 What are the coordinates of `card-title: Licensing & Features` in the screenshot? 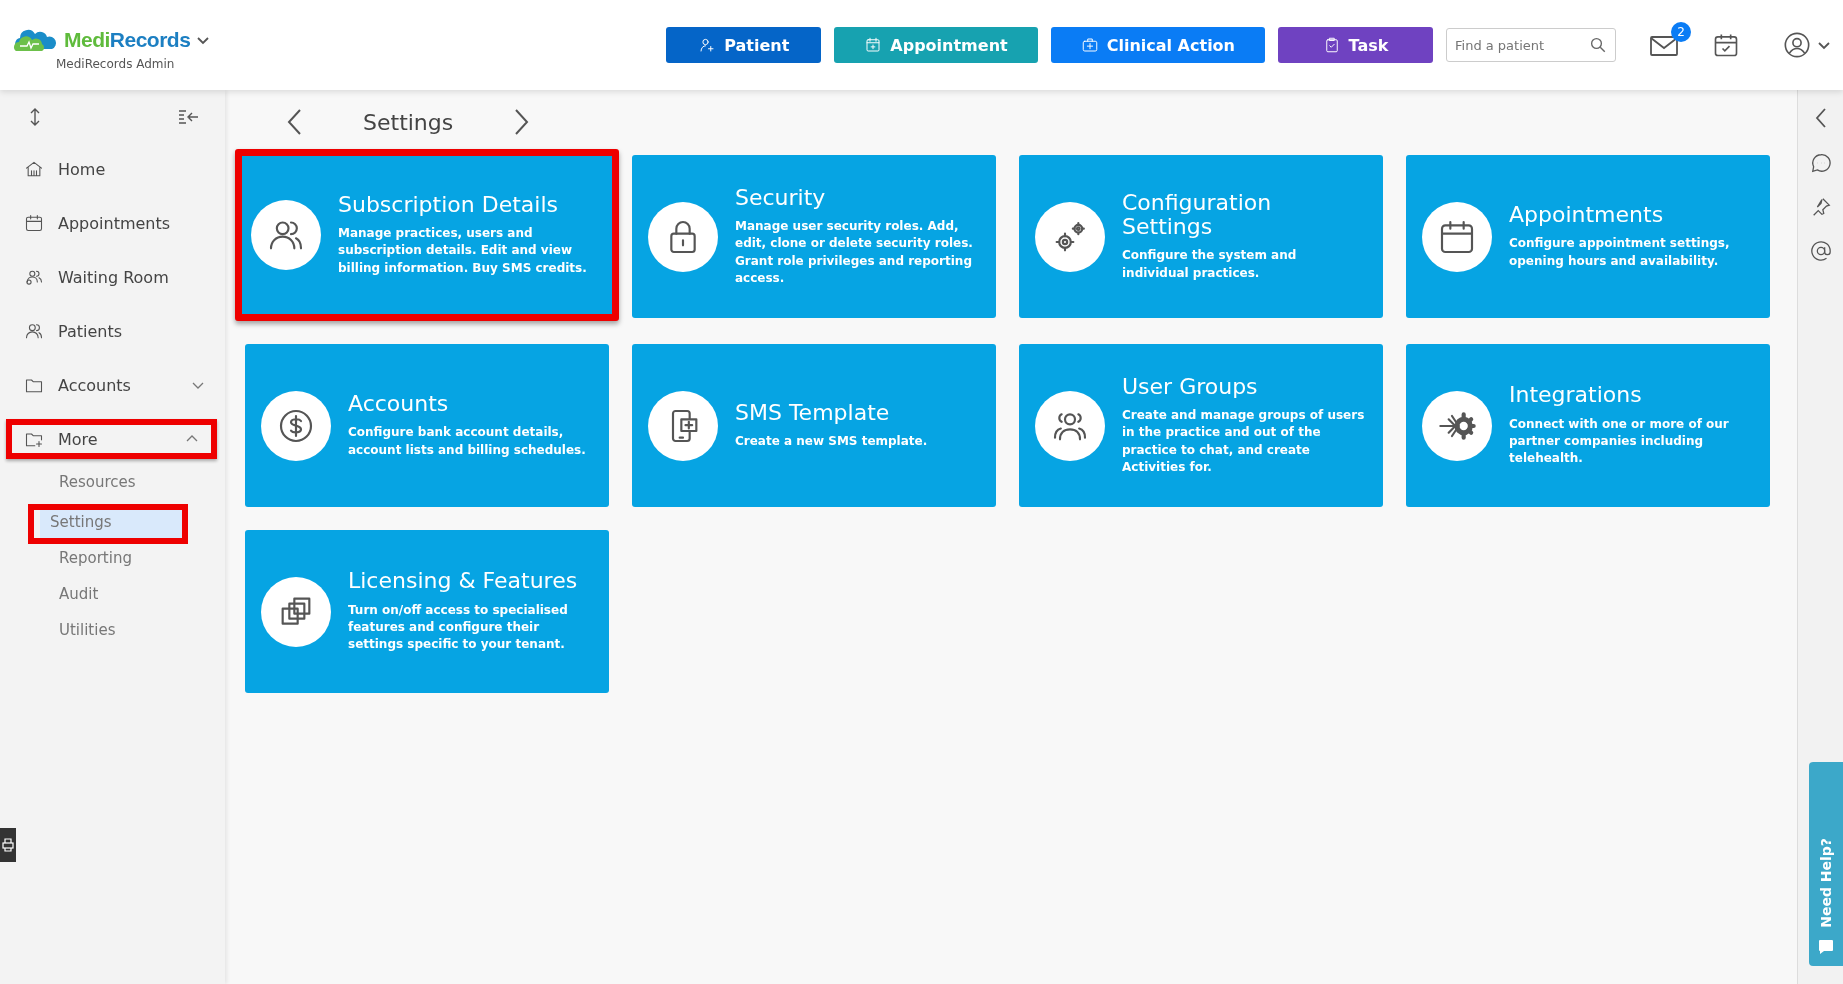 It's located at (463, 581).